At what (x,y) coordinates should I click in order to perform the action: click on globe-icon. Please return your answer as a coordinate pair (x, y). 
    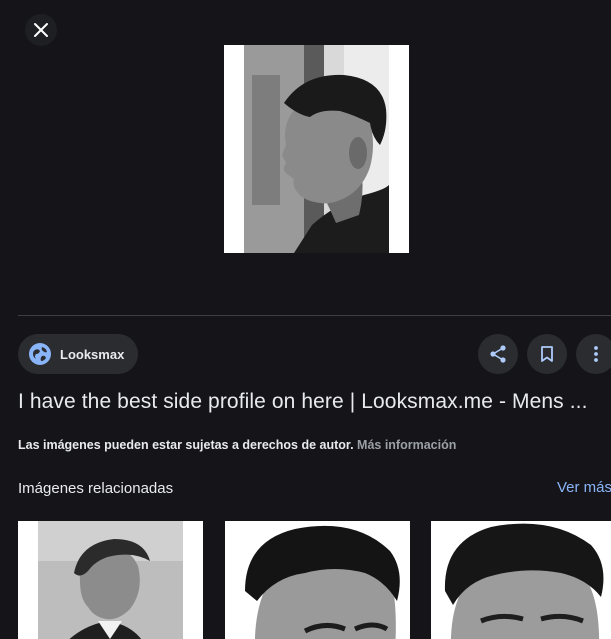
    Looking at the image, I should click on (40, 354).